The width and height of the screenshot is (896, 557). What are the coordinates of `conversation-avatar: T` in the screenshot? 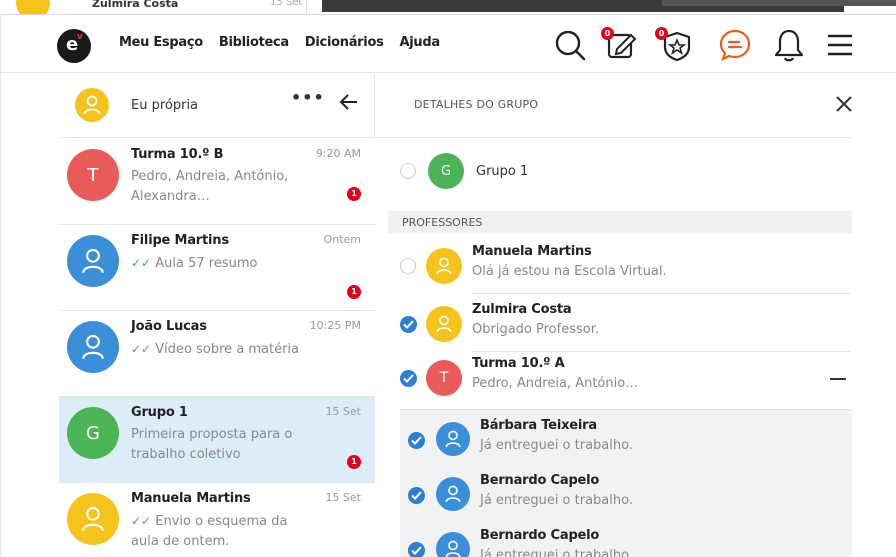 It's located at (93, 175).